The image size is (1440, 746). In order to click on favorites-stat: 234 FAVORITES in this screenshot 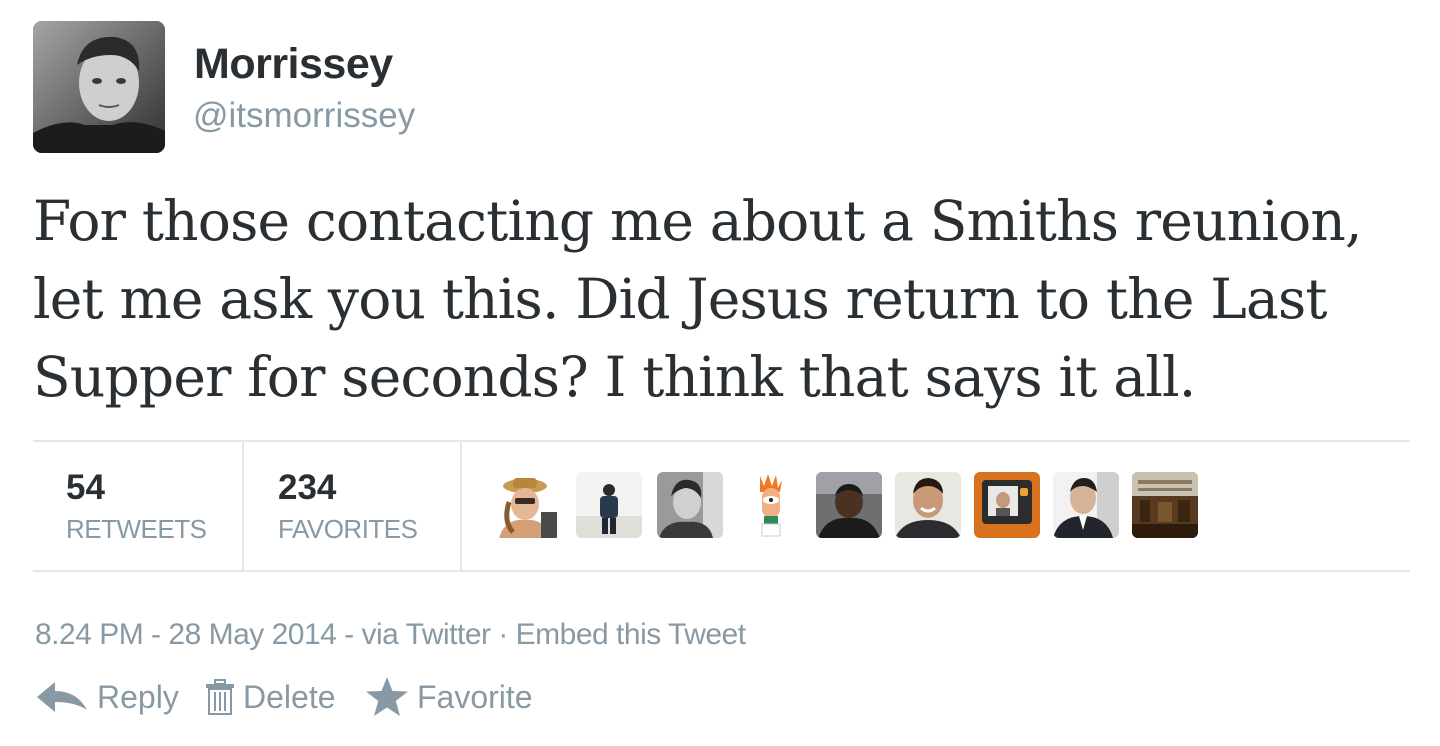, I will do `click(351, 506)`.